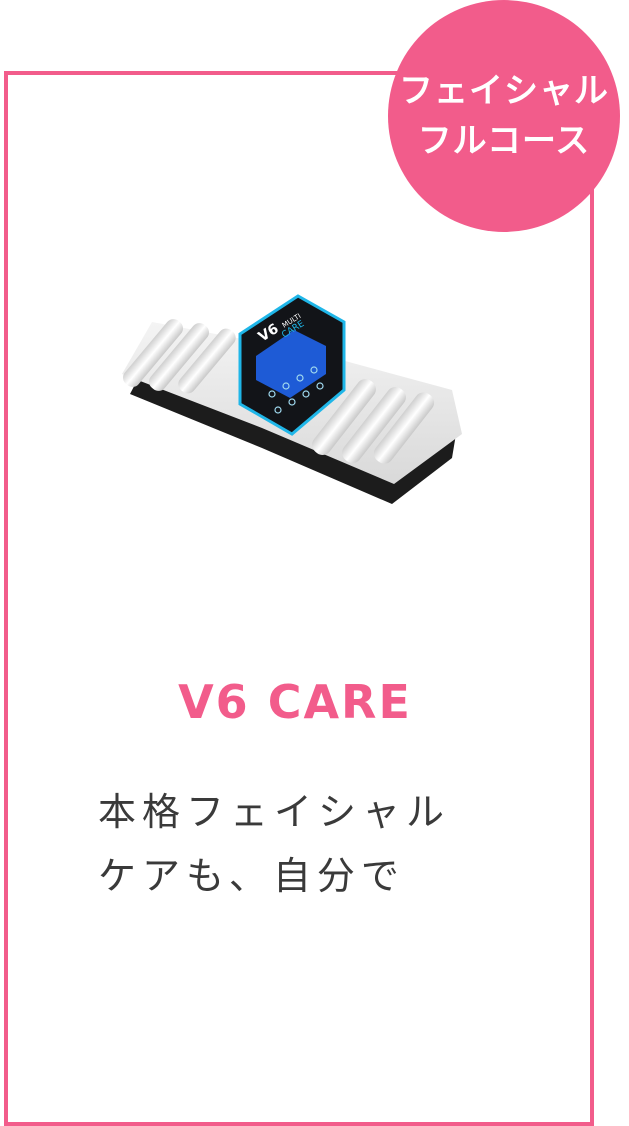 The image size is (629, 1126). Describe the element at coordinates (251, 876) in the screenshot. I see `description-line-2: ケアも、自分で` at that location.